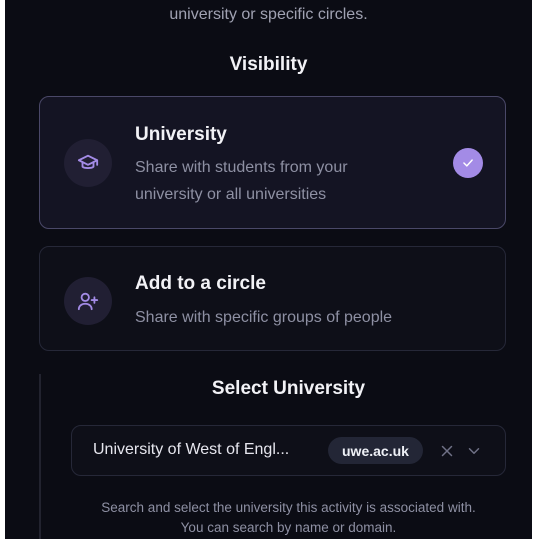 The width and height of the screenshot is (534, 539). What do you see at coordinates (447, 451) in the screenshot?
I see `clear-icon` at bounding box center [447, 451].